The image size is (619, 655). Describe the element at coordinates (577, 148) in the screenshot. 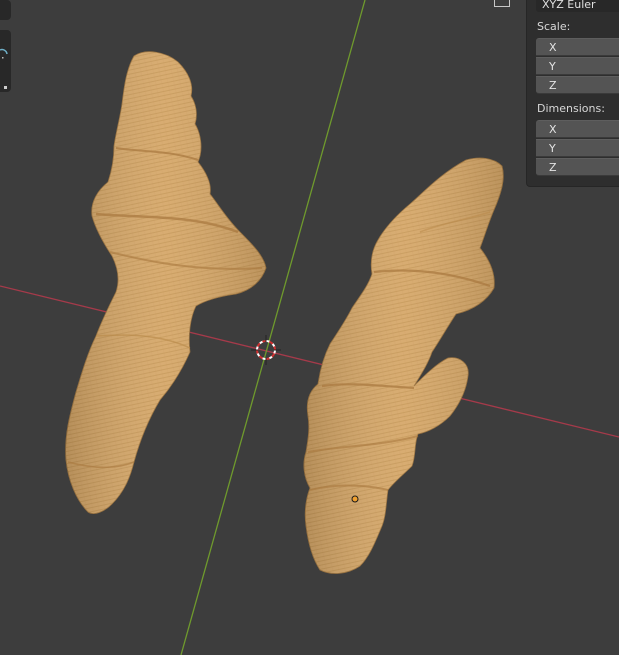

I see `dimensions-y-field: Y` at that location.